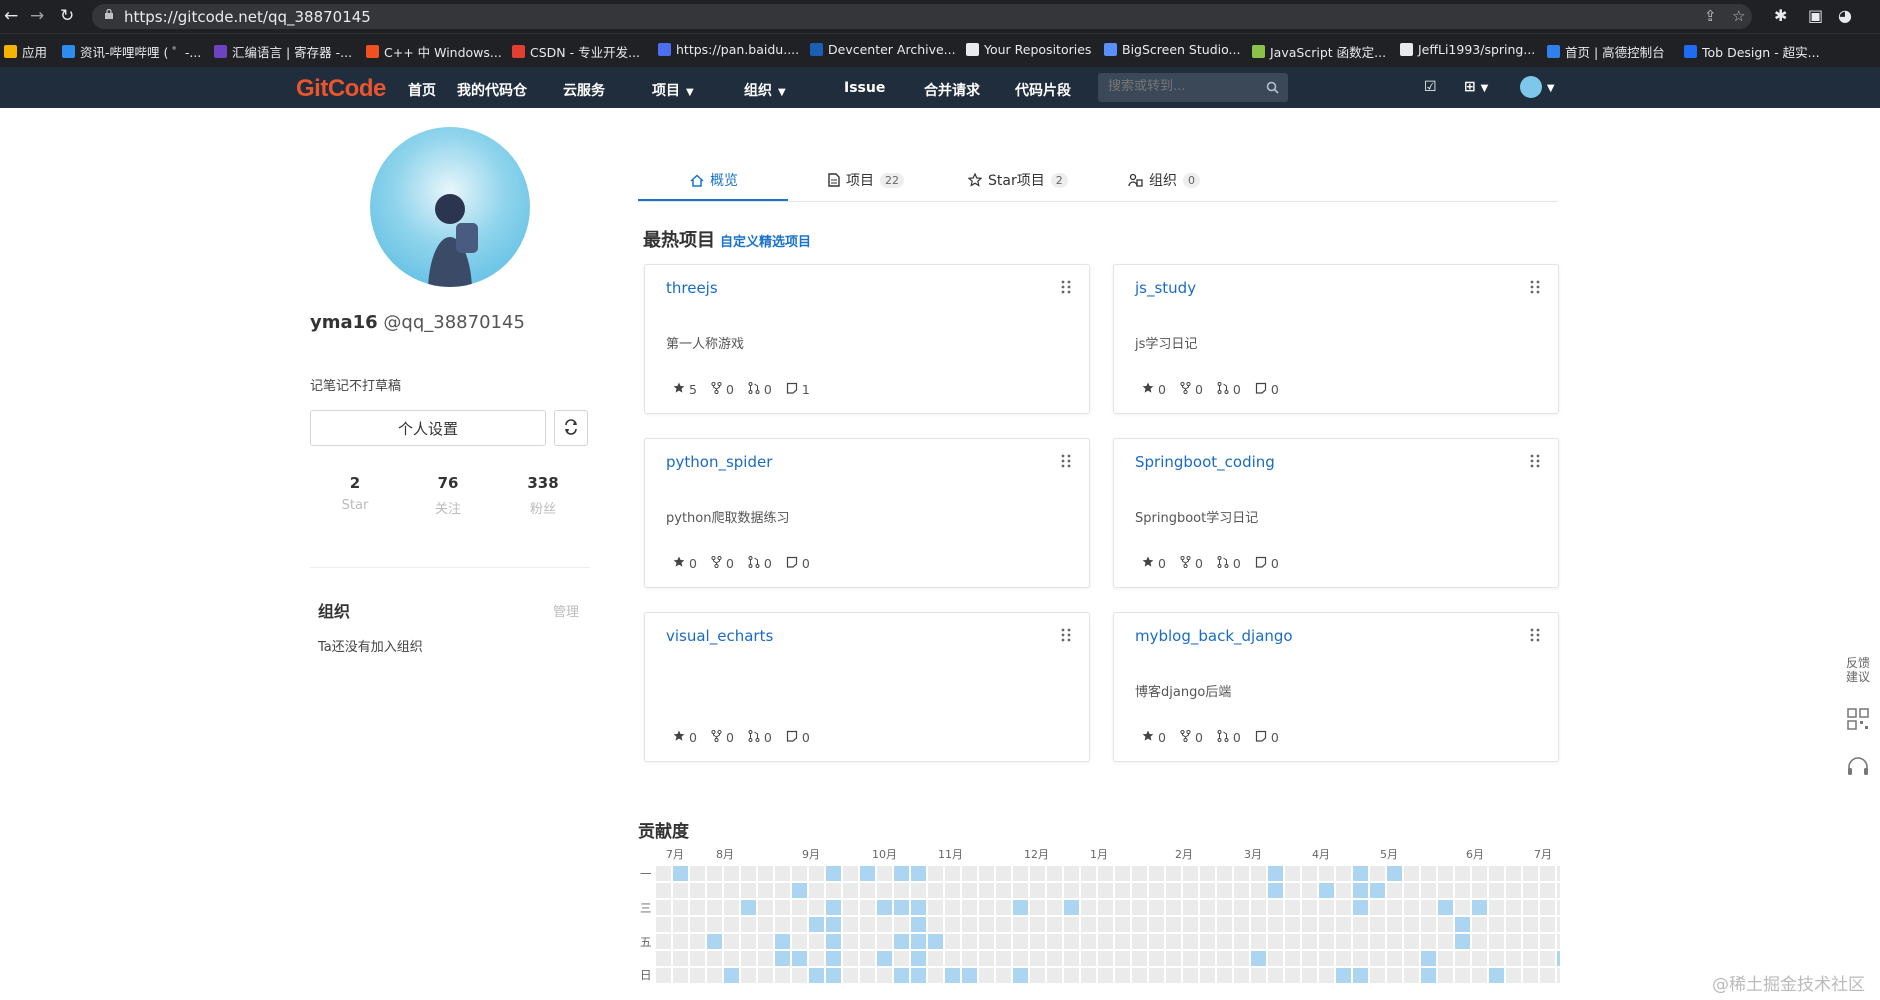 The width and height of the screenshot is (1880, 1000). I want to click on metric-forks: 0, so click(722, 389).